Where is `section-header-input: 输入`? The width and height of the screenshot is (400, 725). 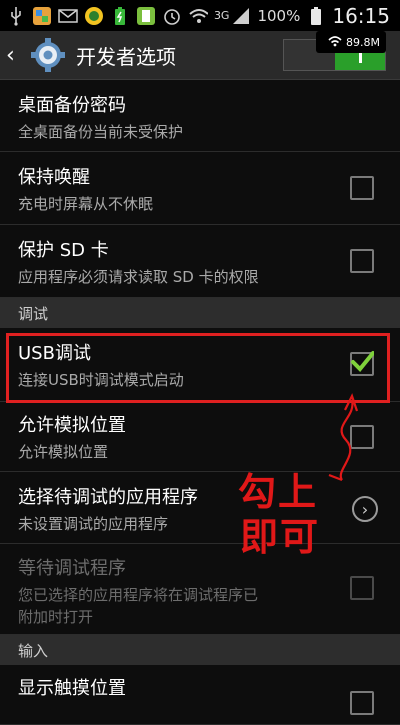
section-header-input: 输入 is located at coordinates (200, 650).